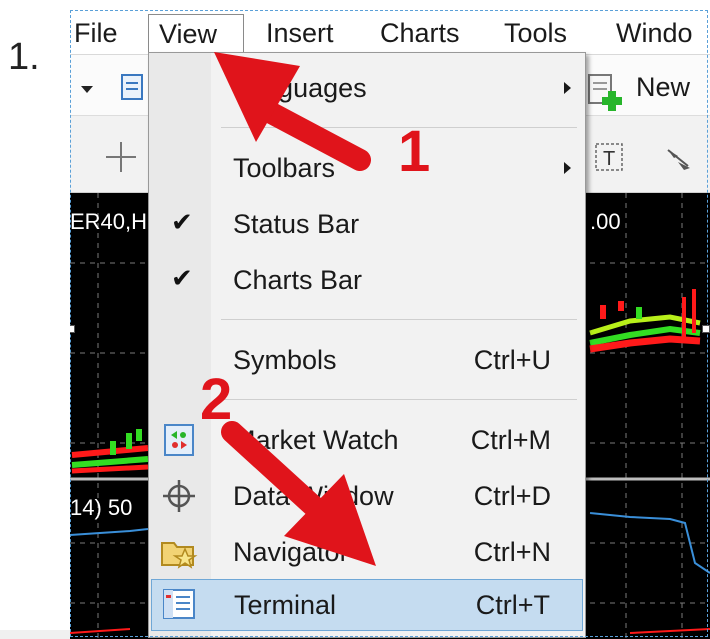 The width and height of the screenshot is (710, 639). Describe the element at coordinates (679, 159) in the screenshot. I see `arrow-tool-icon` at that location.